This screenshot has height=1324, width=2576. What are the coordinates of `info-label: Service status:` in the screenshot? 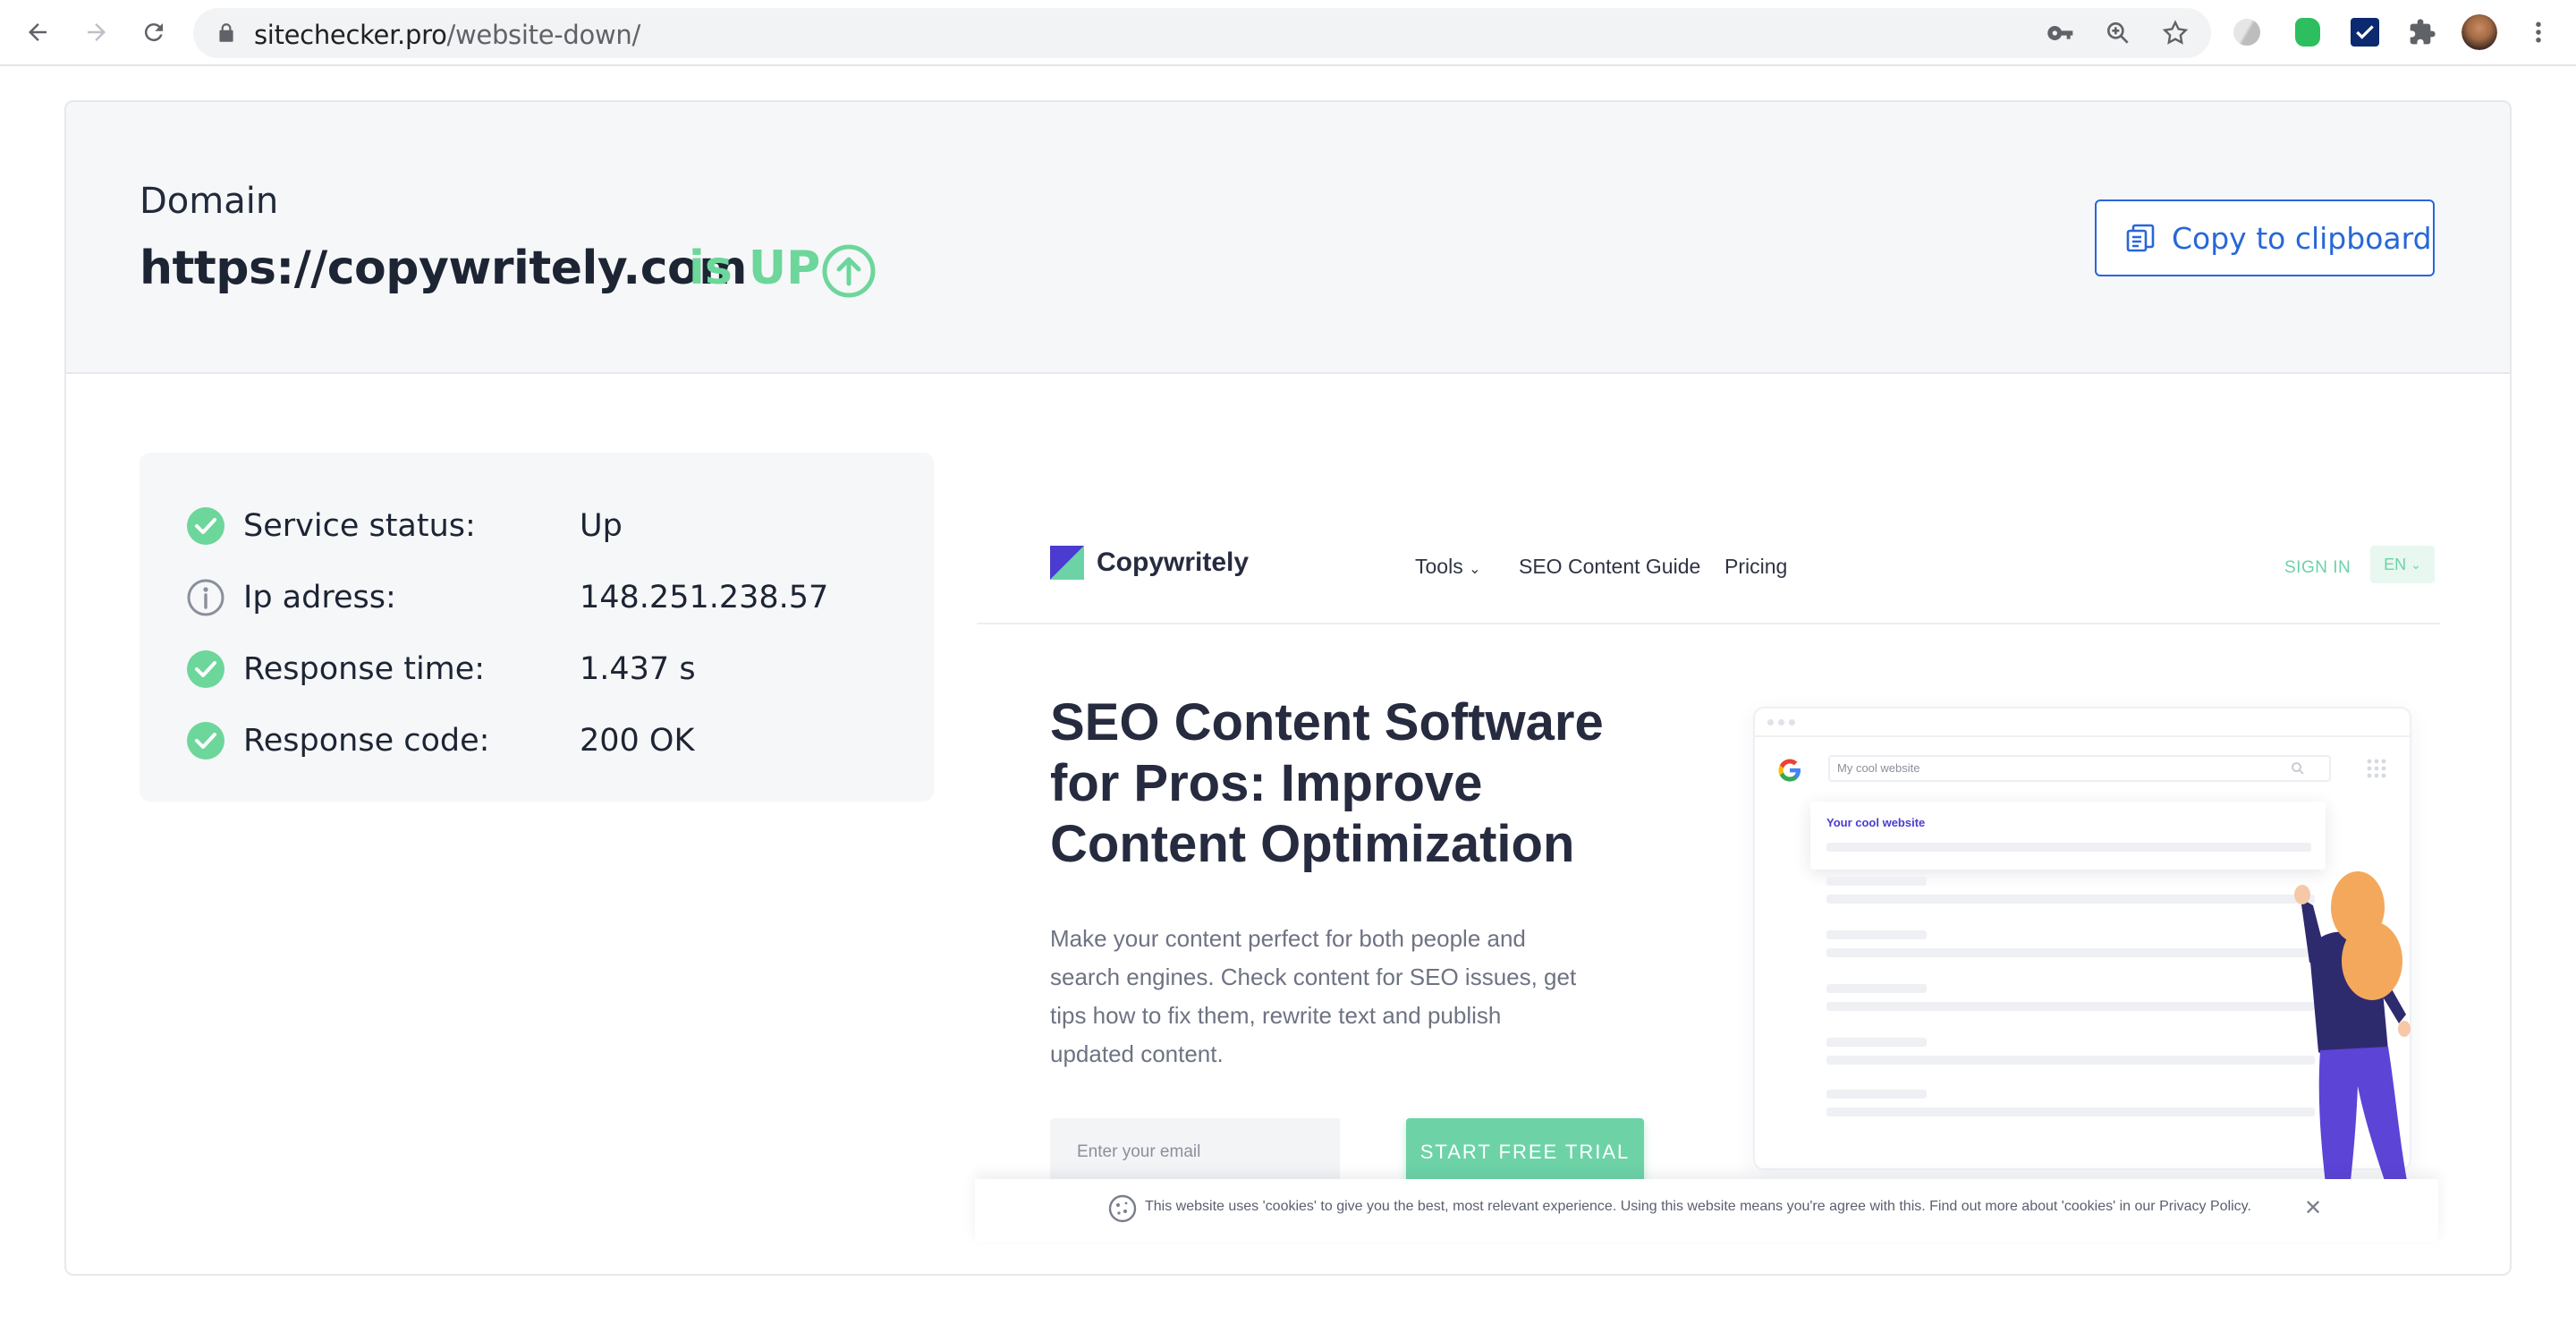 It's located at (359, 526).